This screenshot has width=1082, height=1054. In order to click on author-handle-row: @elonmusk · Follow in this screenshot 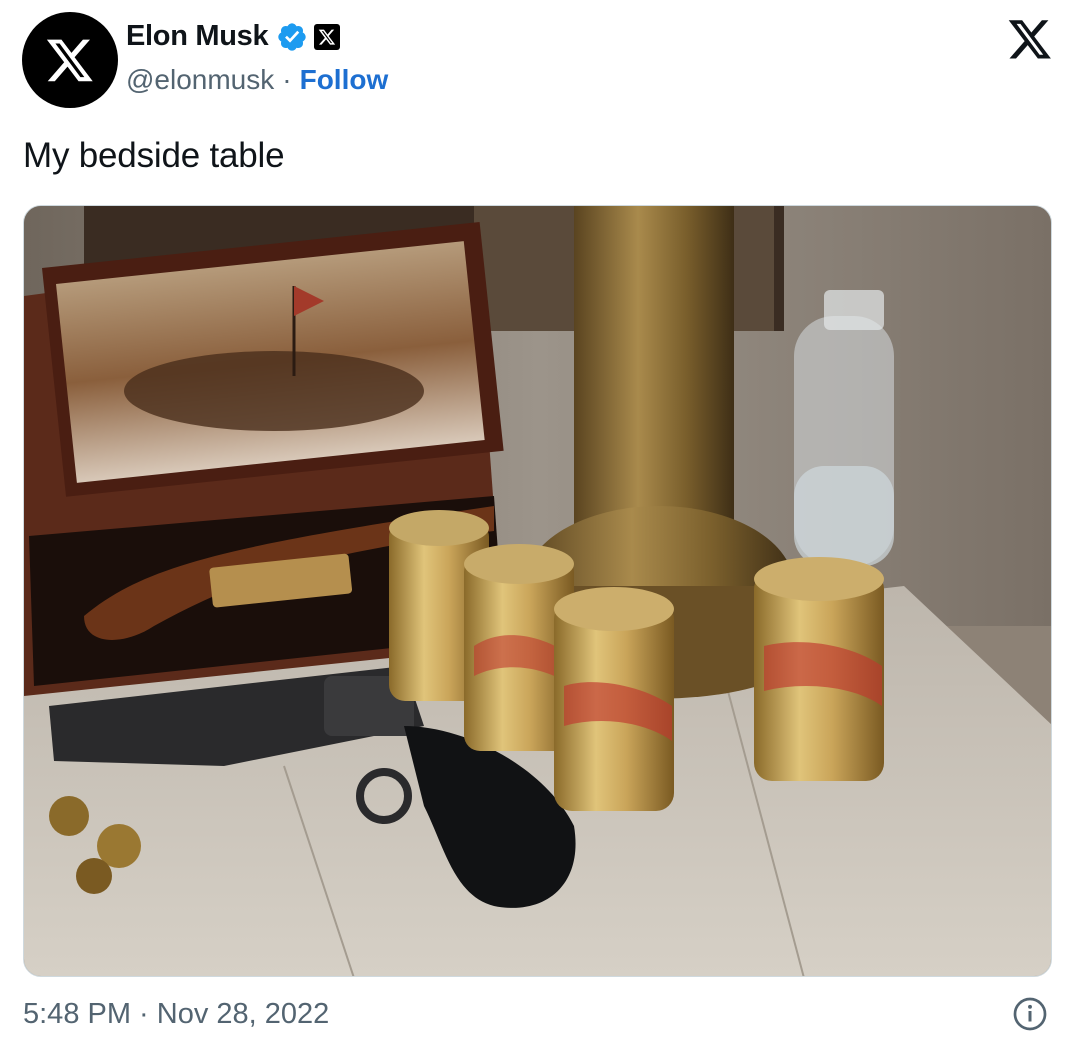, I will do `click(257, 80)`.